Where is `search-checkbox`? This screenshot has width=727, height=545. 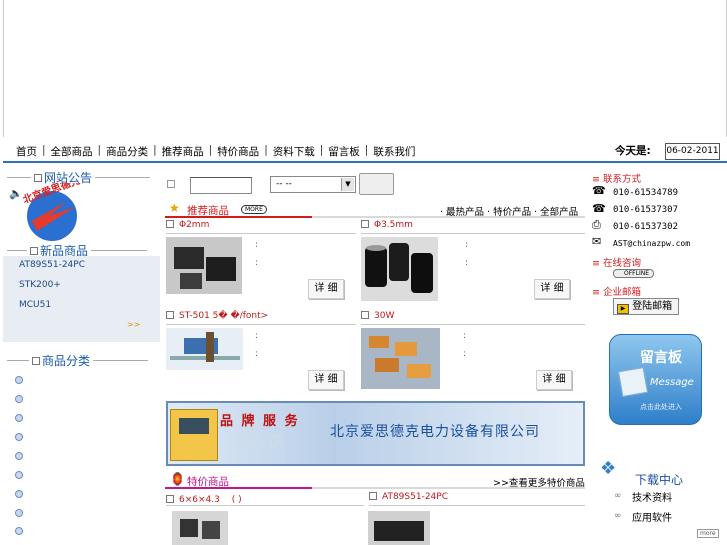 search-checkbox is located at coordinates (171, 184).